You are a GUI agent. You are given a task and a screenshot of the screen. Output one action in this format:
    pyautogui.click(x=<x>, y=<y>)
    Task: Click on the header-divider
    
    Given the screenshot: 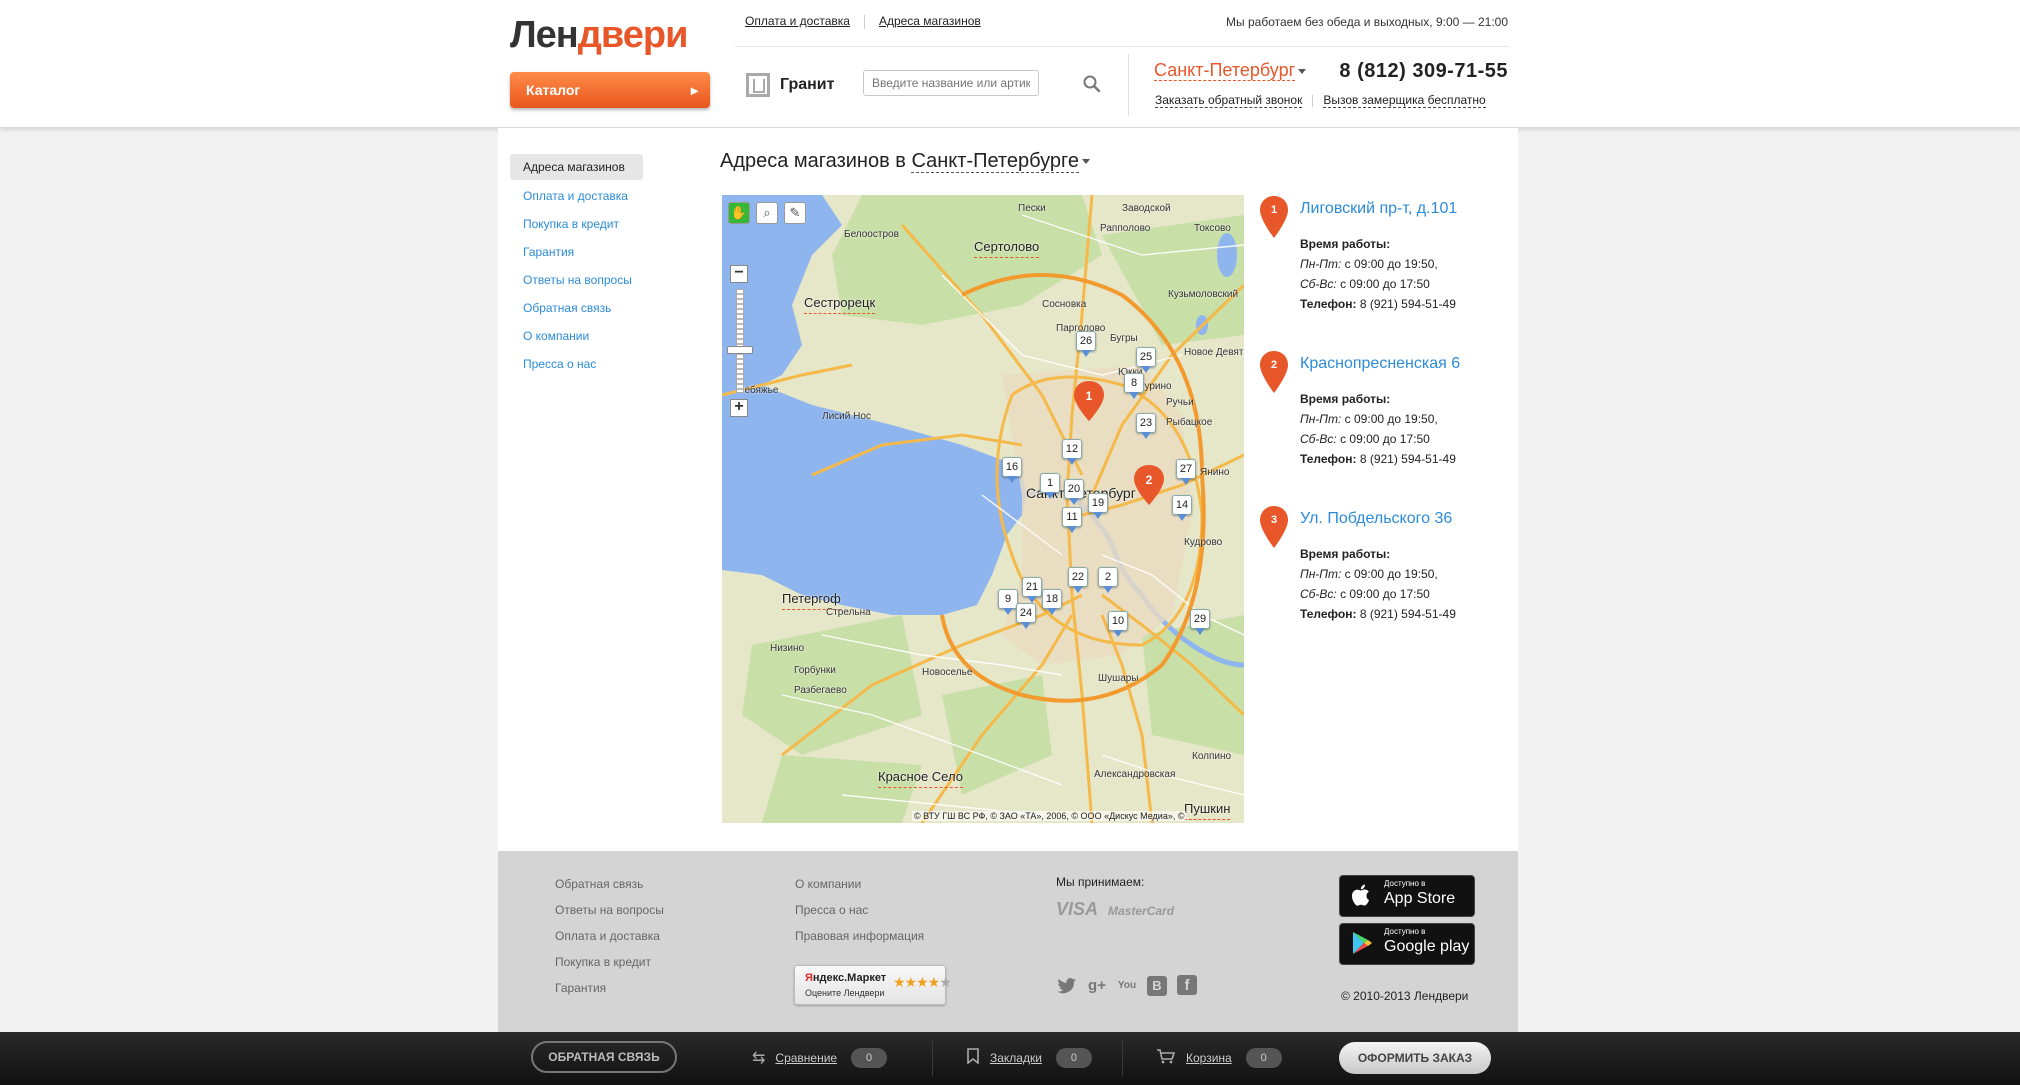 What is the action you would take?
    pyautogui.click(x=1122, y=46)
    